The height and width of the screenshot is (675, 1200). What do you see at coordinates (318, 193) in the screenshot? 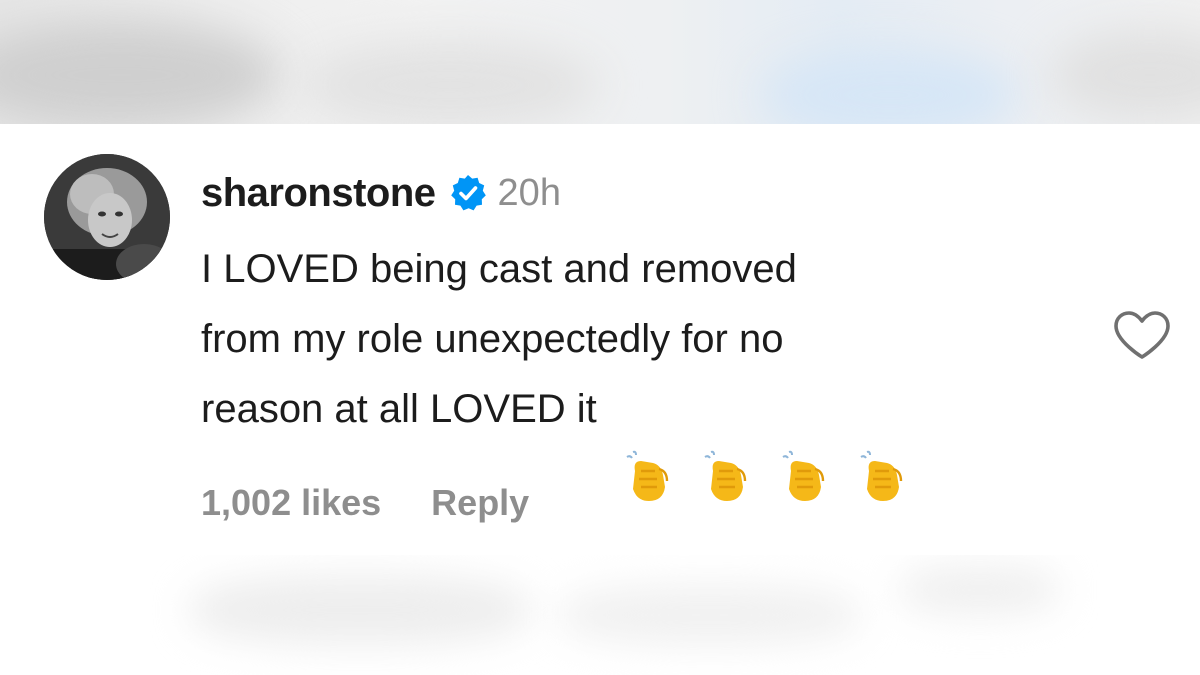
I see `username: sharonstone` at bounding box center [318, 193].